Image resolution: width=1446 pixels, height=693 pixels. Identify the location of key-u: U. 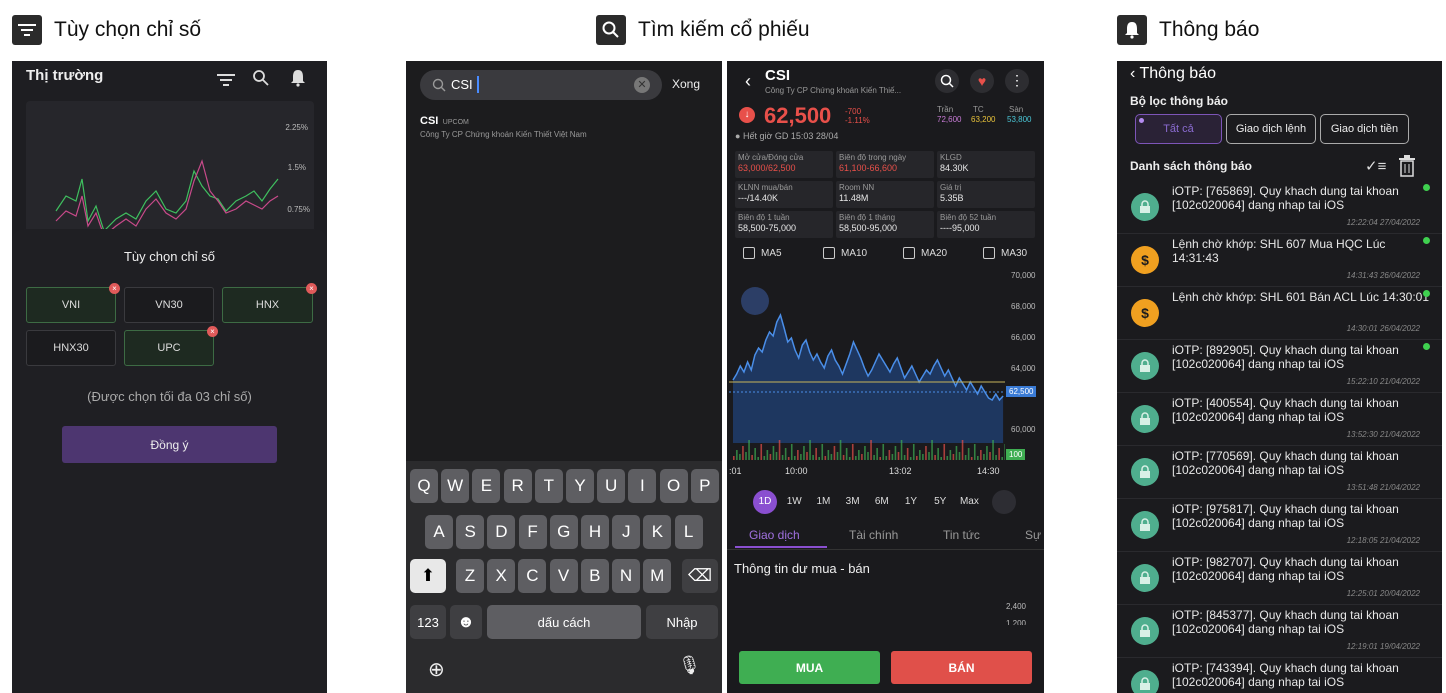
(611, 486).